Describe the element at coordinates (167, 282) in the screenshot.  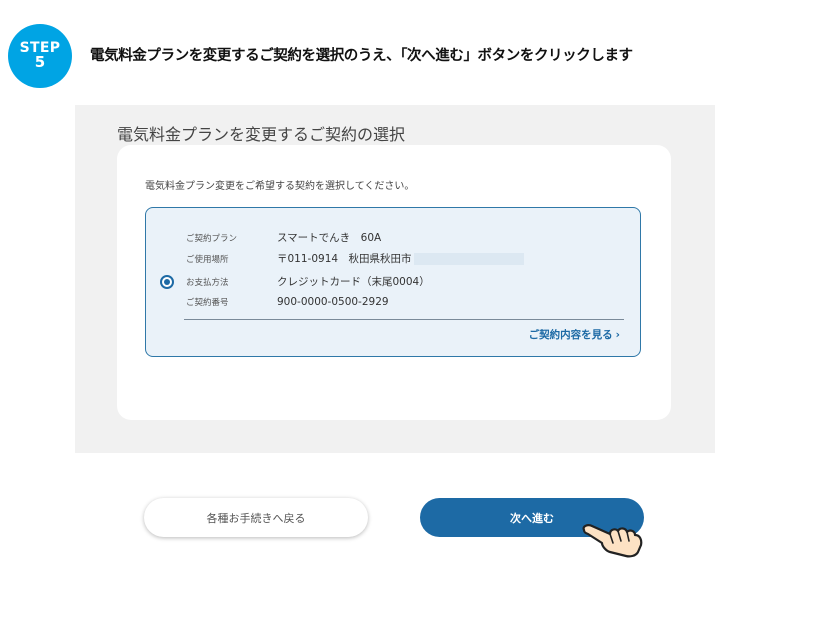
I see `radio-selected-icon` at that location.